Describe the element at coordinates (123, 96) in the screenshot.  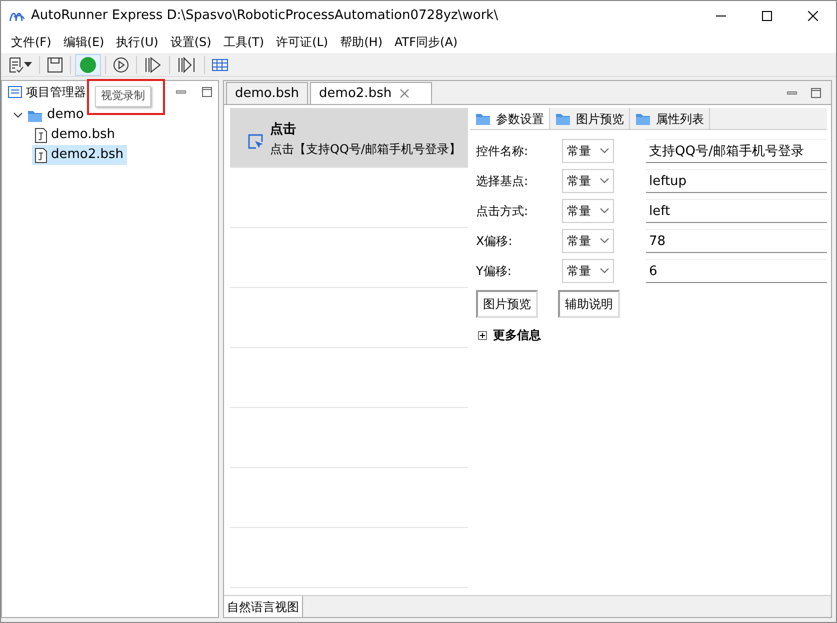
I see `tooltip: 视觉录制` at that location.